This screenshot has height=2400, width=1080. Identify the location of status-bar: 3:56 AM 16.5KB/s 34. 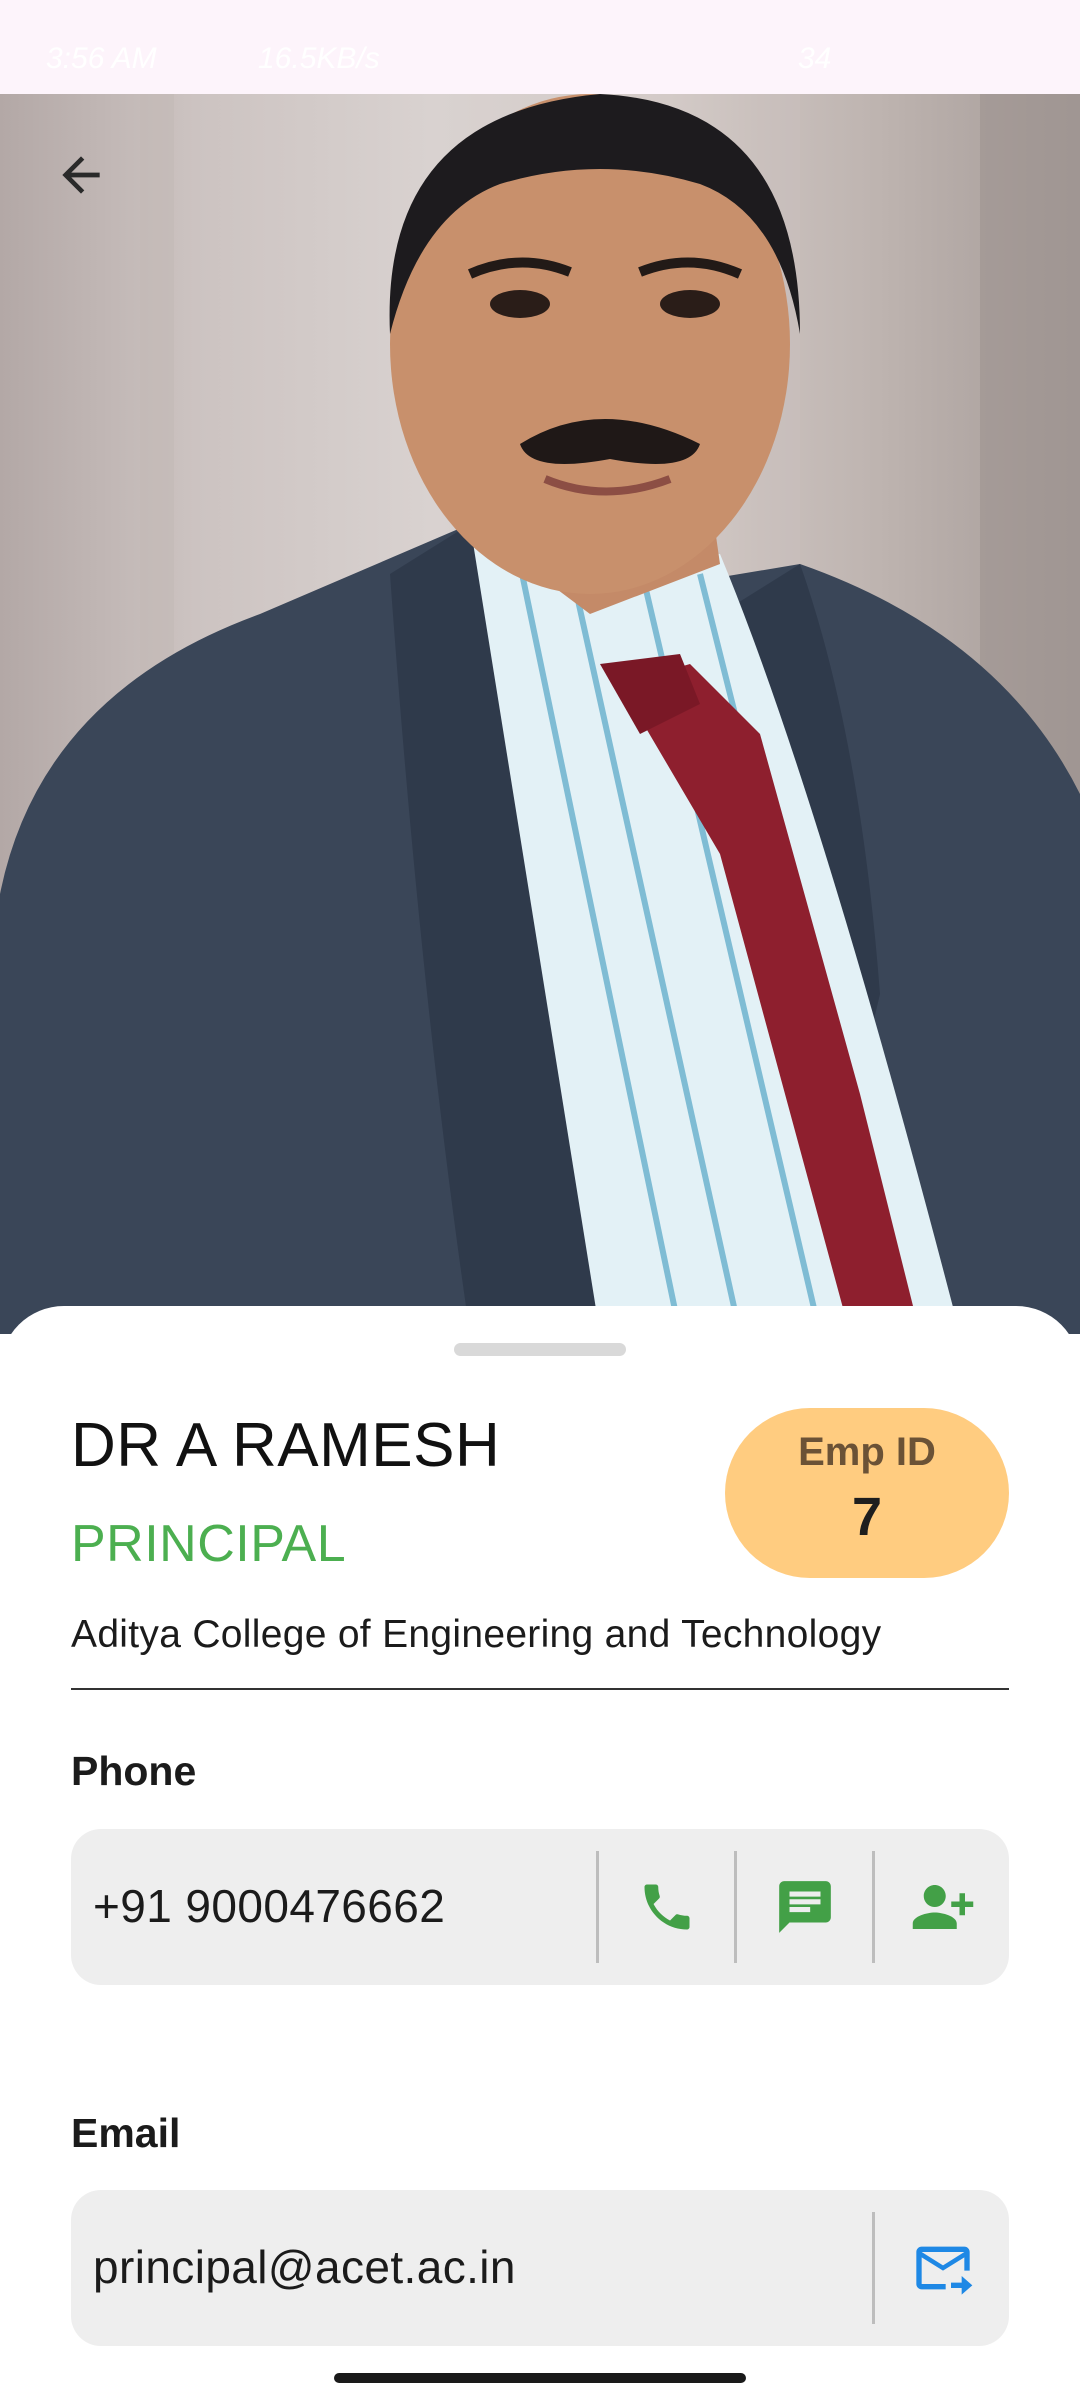
(540, 47).